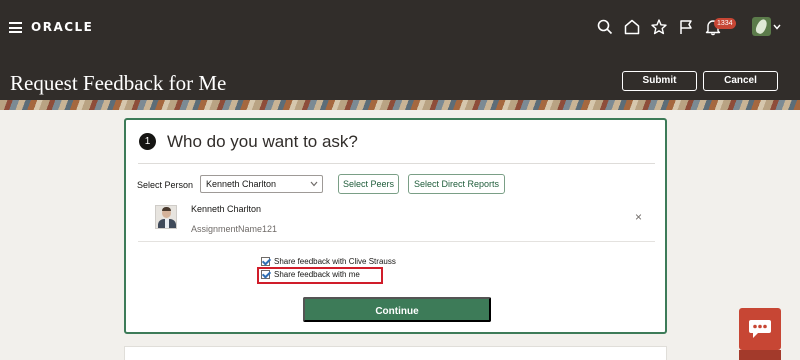  What do you see at coordinates (165, 185) in the screenshot?
I see `select-person-label: Select Person` at bounding box center [165, 185].